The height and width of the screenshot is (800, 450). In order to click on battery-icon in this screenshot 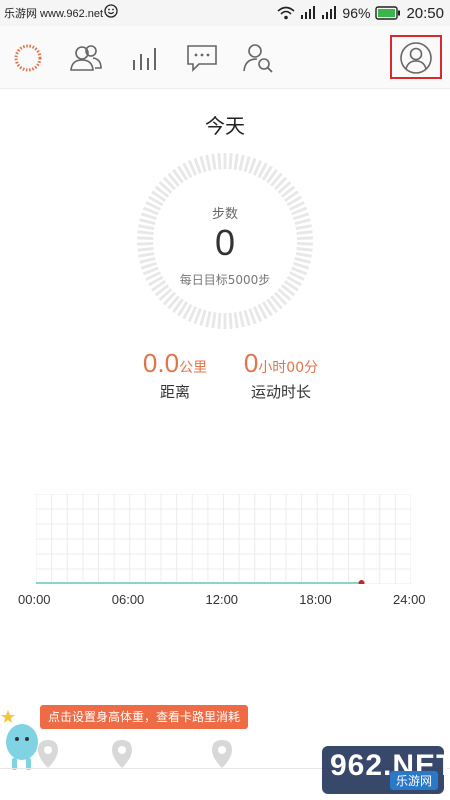, I will do `click(388, 13)`.